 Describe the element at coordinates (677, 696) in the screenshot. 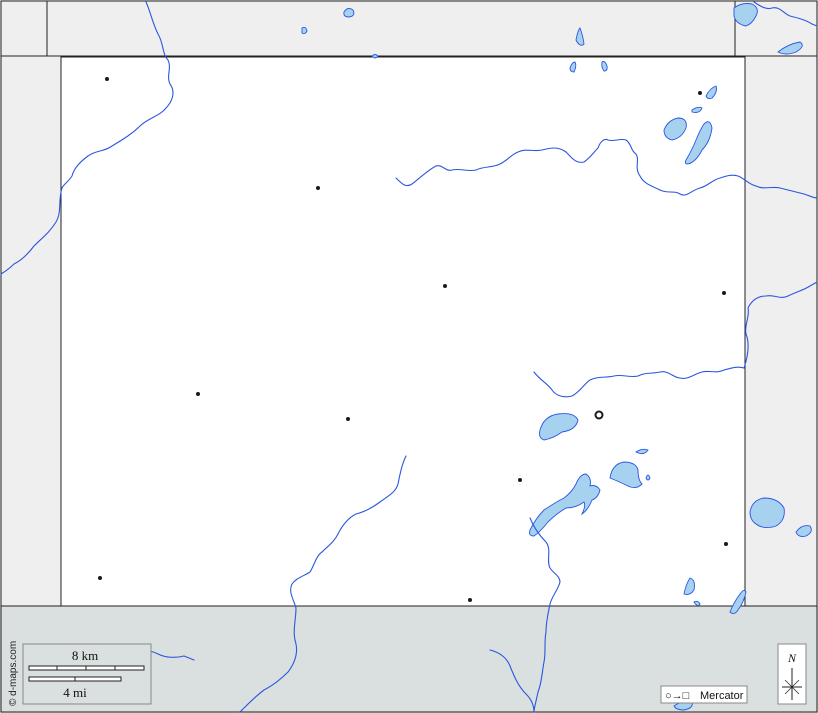

I see `projection-glyph: ○→□` at that location.